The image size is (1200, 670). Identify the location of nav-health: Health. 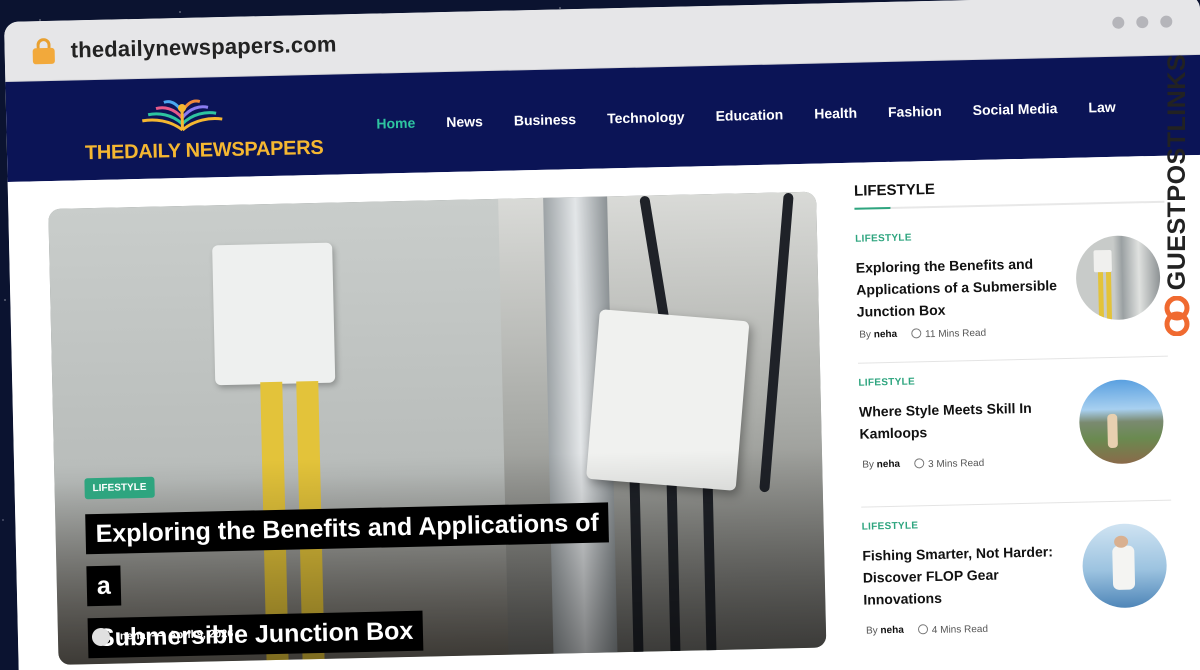
(835, 113).